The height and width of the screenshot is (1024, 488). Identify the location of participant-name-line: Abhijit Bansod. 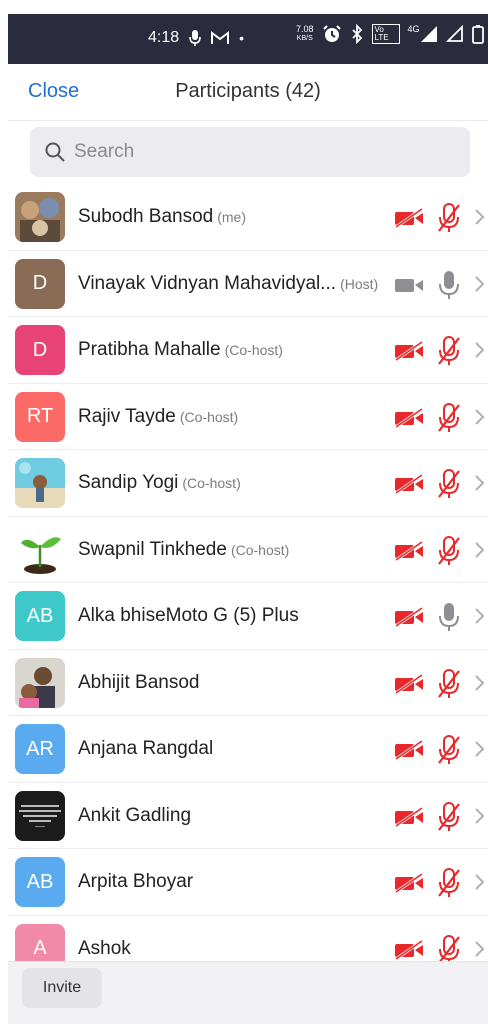
(138, 683).